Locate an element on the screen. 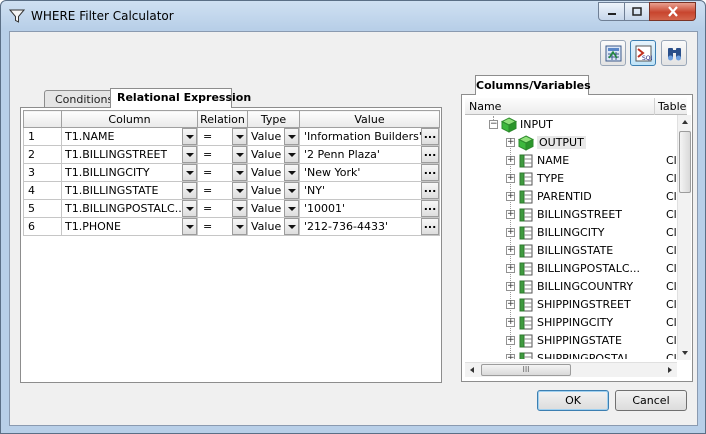 This screenshot has width=706, height=434. expression-builder-button is located at coordinates (613, 53).